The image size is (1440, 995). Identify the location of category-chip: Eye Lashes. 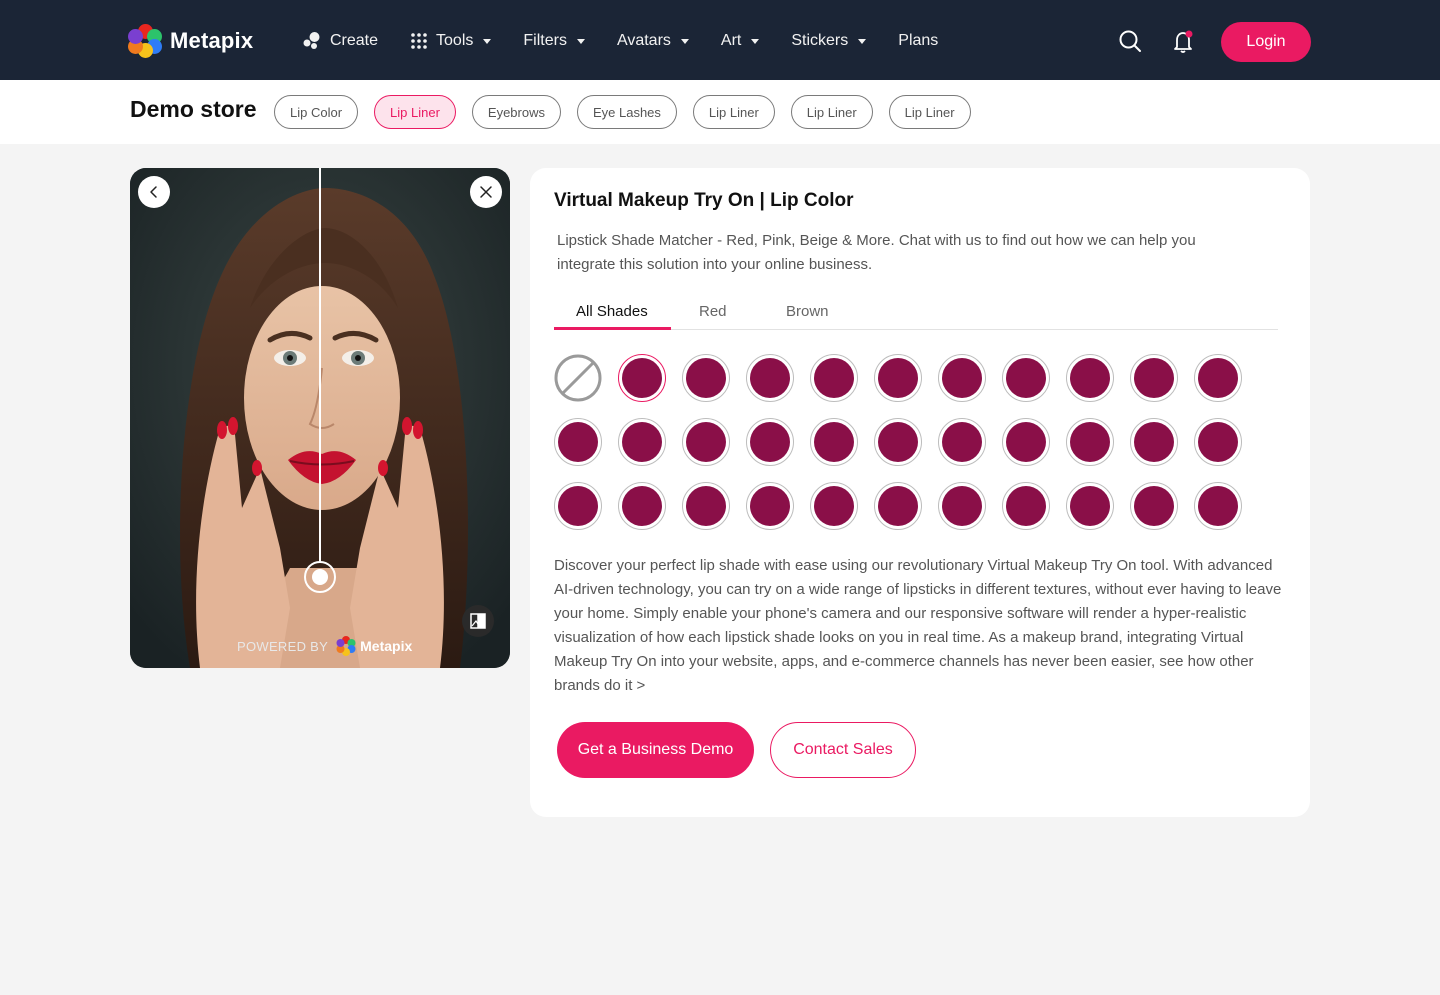
(626, 112).